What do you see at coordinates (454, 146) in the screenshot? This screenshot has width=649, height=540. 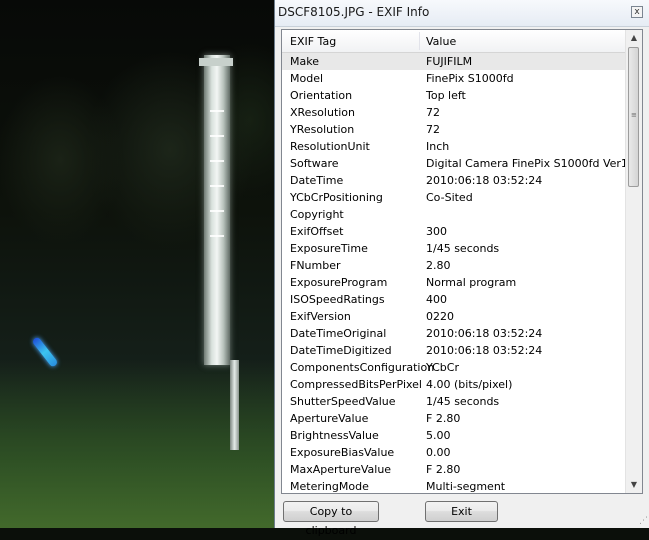 I see `table-row: ResolutionUnit Inch` at bounding box center [454, 146].